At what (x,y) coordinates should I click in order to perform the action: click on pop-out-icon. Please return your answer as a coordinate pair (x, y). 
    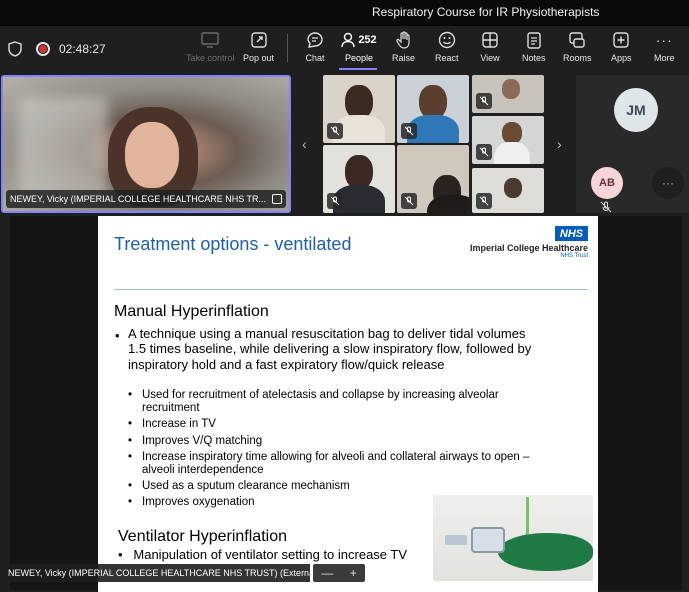
    Looking at the image, I should click on (259, 40).